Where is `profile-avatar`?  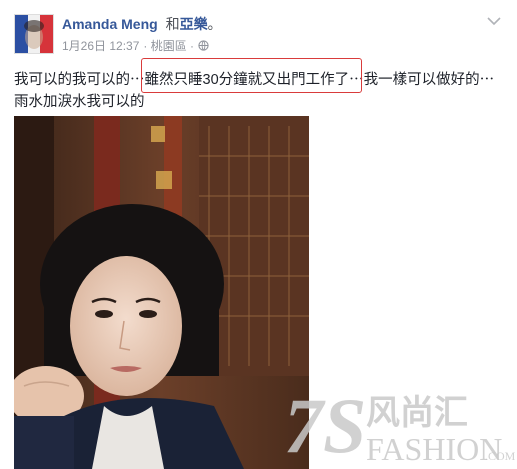
profile-avatar is located at coordinates (34, 34).